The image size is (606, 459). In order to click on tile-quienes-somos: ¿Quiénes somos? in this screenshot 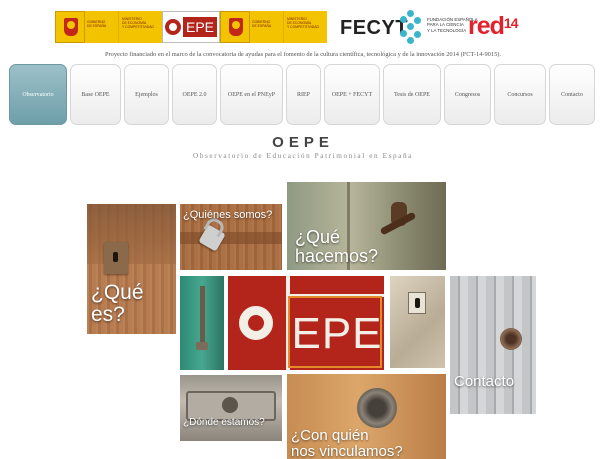, I will do `click(231, 237)`.